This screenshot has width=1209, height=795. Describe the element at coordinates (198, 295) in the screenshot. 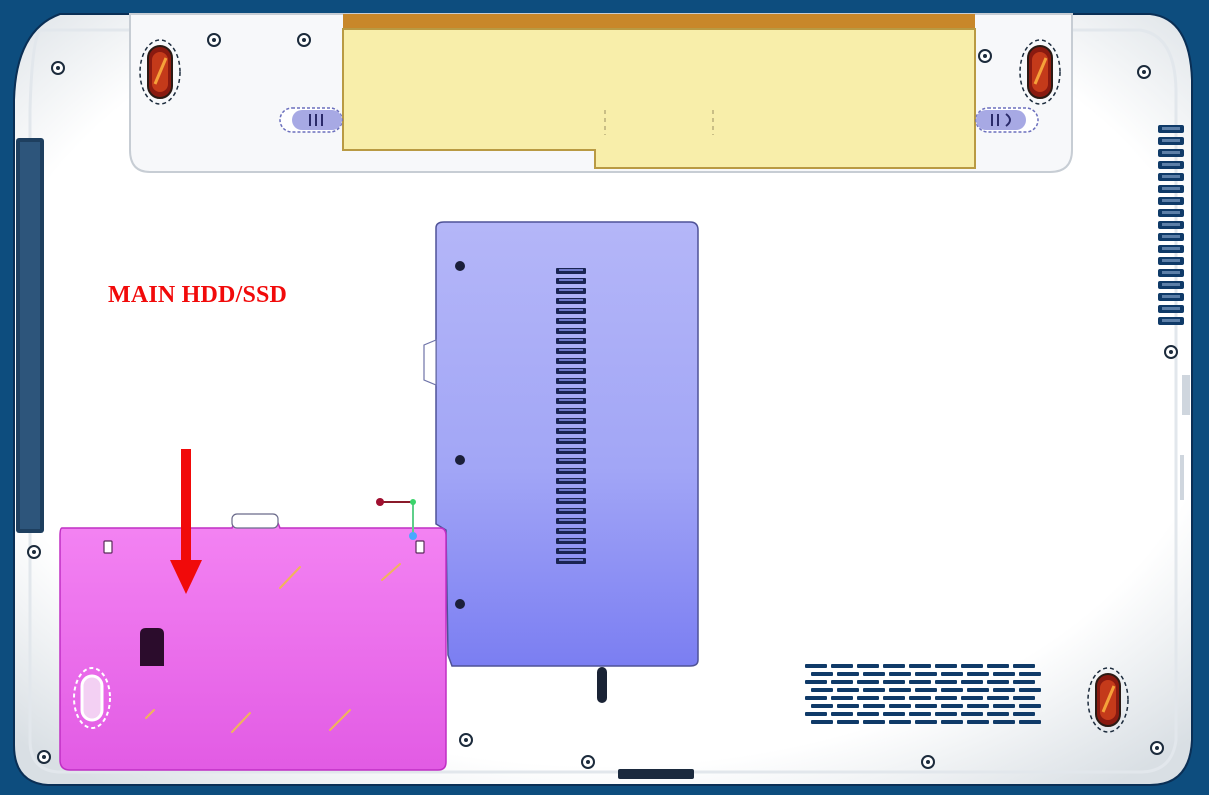

I see `callout-label: MAIN HDD/SSD` at that location.